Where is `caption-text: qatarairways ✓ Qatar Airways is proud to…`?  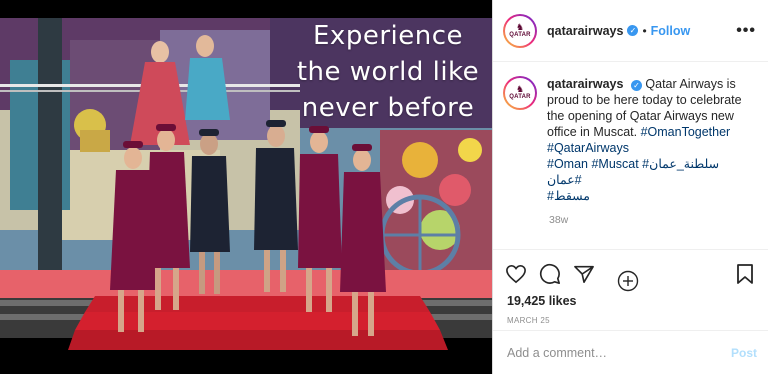 caption-text: qatarairways ✓ Qatar Airways is proud to… is located at coordinates (649, 140).